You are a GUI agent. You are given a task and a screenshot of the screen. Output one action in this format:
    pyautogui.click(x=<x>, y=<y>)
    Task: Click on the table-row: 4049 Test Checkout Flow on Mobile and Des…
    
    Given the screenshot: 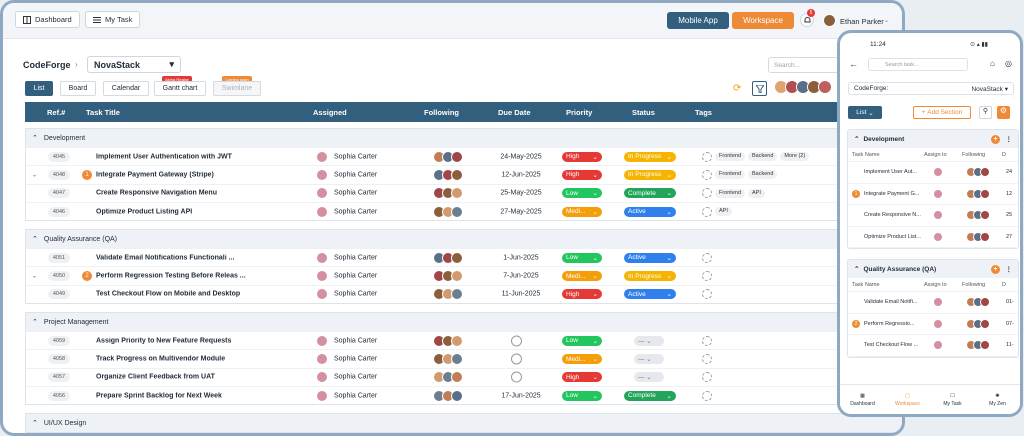 What is the action you would take?
    pyautogui.click(x=464, y=293)
    